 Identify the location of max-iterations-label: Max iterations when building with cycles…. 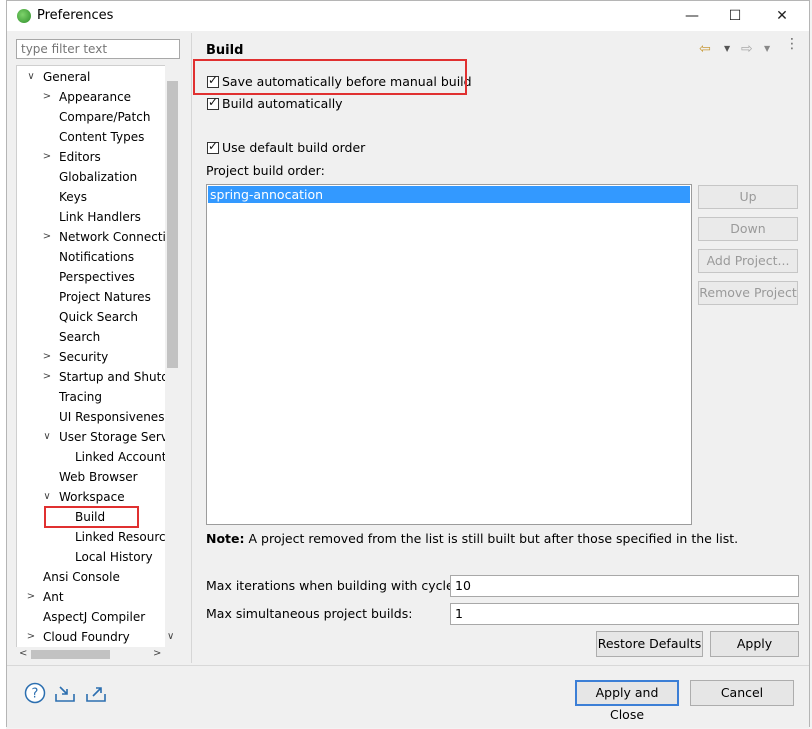
(335, 585).